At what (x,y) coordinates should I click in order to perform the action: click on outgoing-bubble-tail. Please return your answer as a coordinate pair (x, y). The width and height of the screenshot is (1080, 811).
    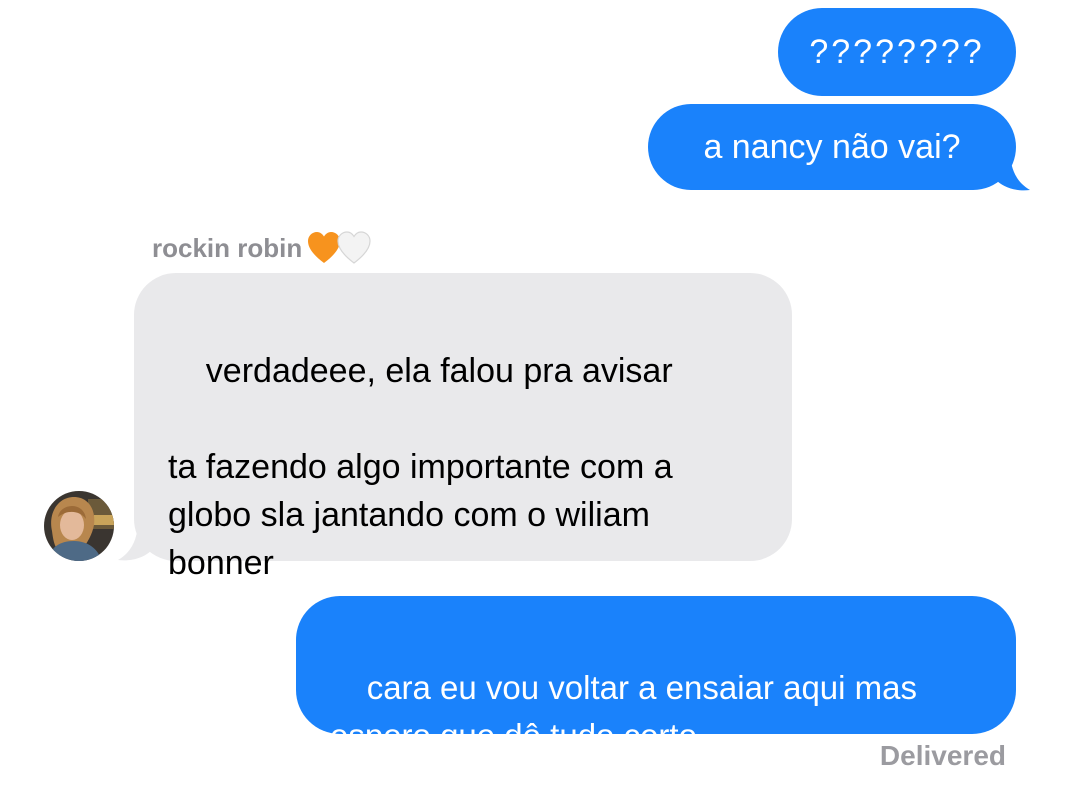
    Looking at the image, I should click on (1013, 170).